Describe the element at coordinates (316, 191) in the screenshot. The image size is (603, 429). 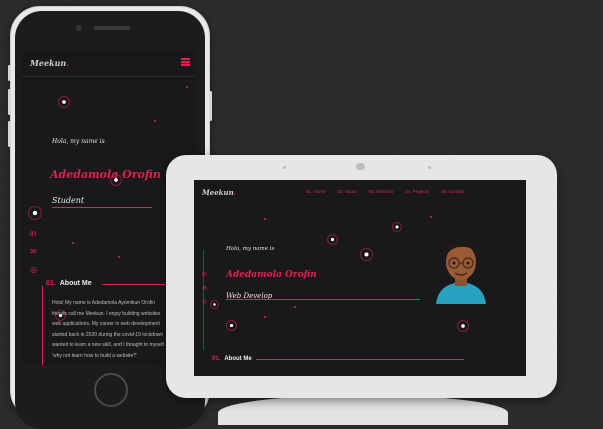
I see `nav-item-home: 01. Home` at that location.